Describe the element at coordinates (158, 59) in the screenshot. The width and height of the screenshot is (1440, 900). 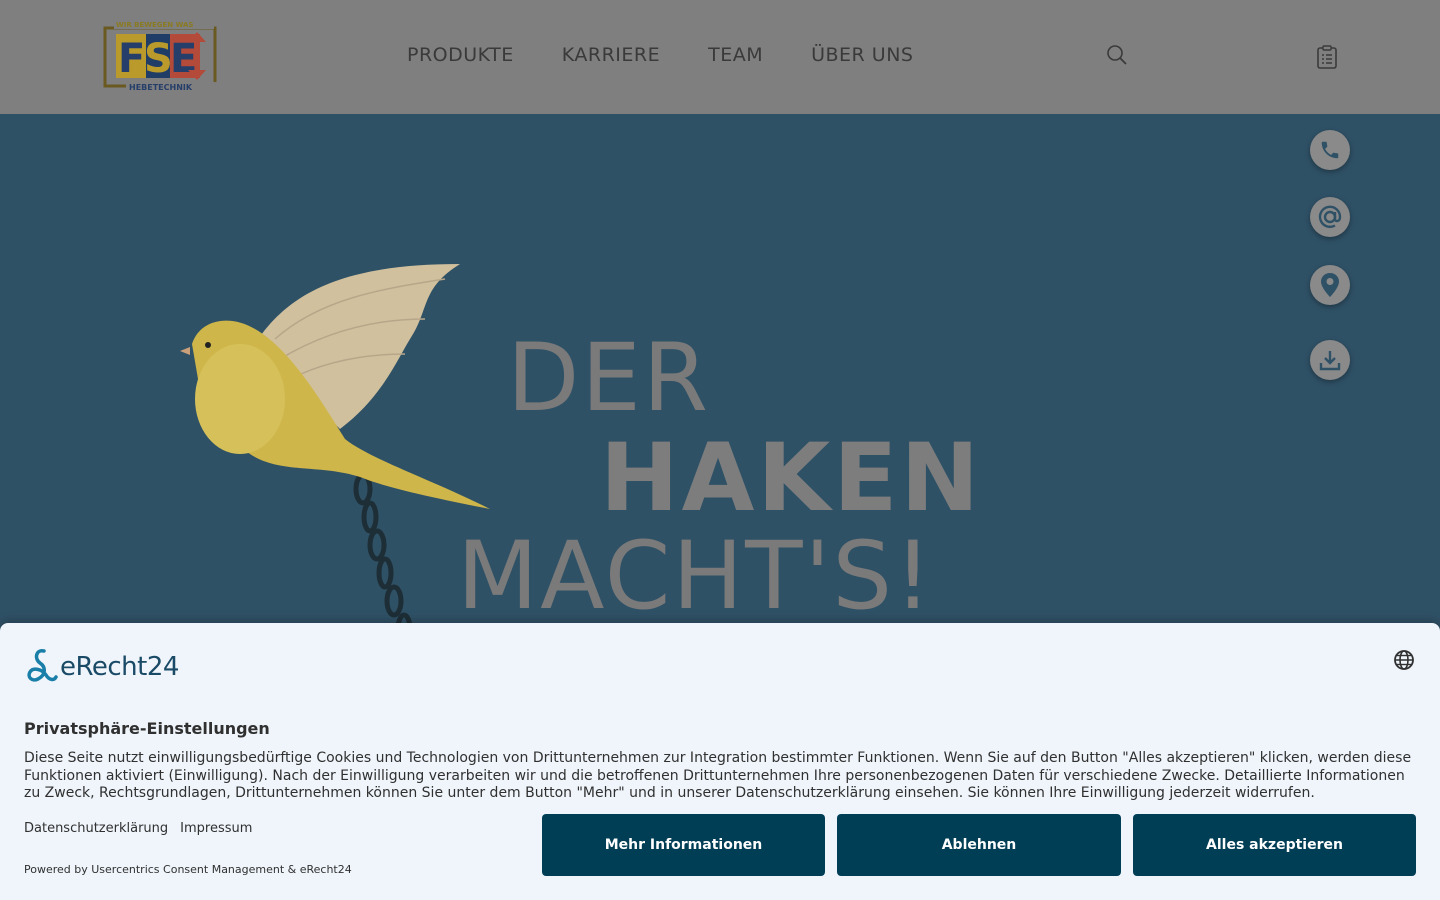
I see `svg-text: S` at that location.